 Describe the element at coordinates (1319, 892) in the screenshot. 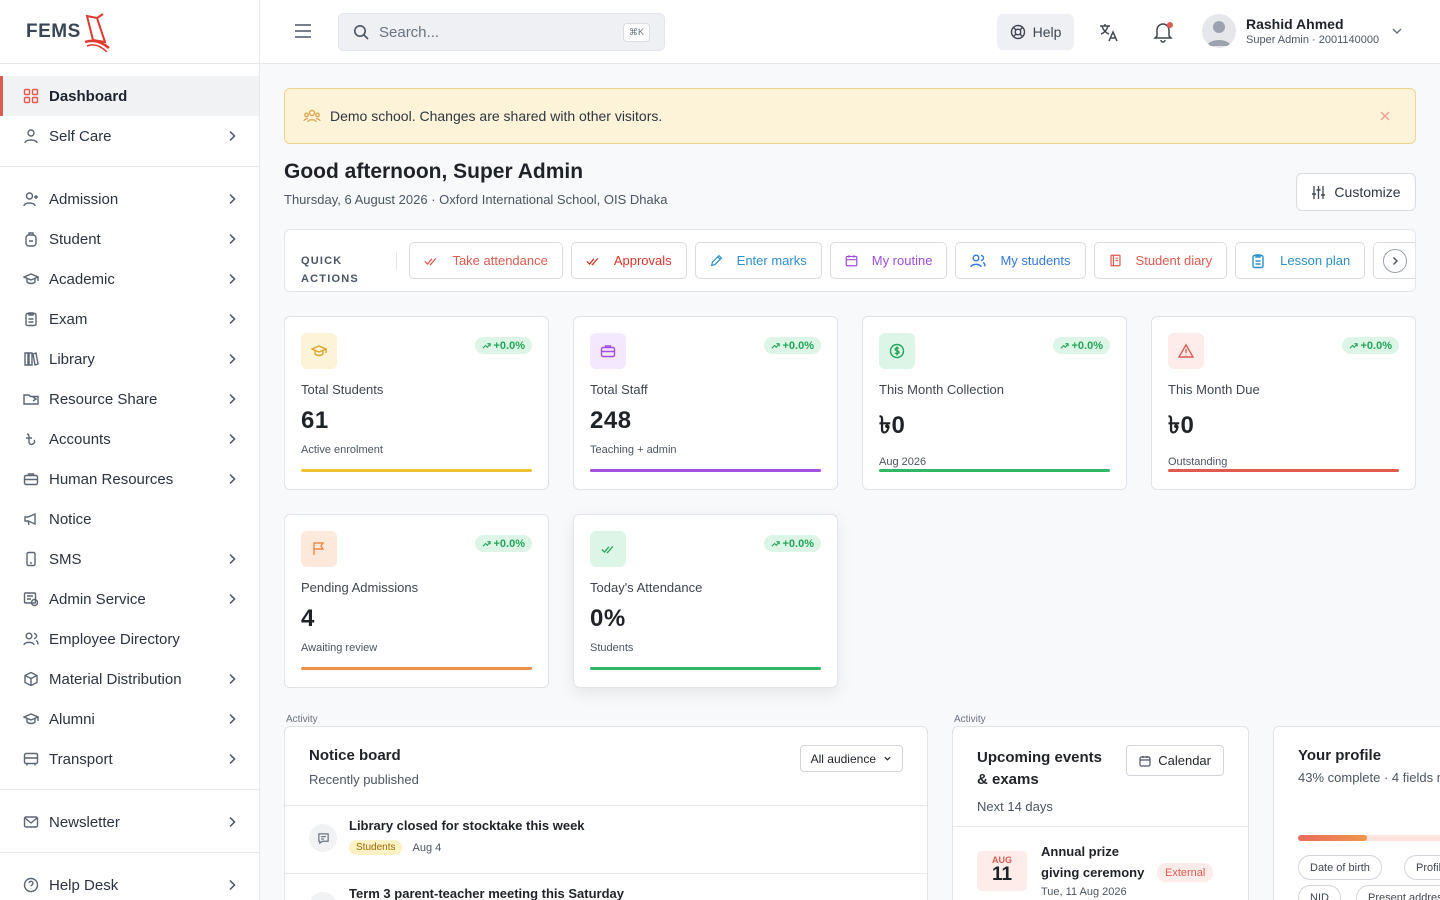

I see `missing-field-chip: NID` at that location.